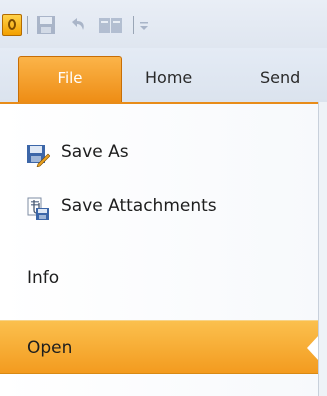 This screenshot has height=396, width=327. What do you see at coordinates (159, 347) in the screenshot?
I see `menu-item-open: Open` at bounding box center [159, 347].